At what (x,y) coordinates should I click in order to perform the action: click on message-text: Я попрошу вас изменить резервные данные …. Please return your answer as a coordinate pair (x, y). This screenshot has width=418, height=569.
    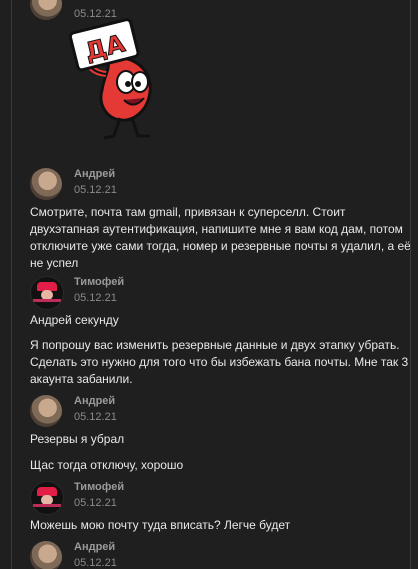
    Looking at the image, I should click on (219, 362).